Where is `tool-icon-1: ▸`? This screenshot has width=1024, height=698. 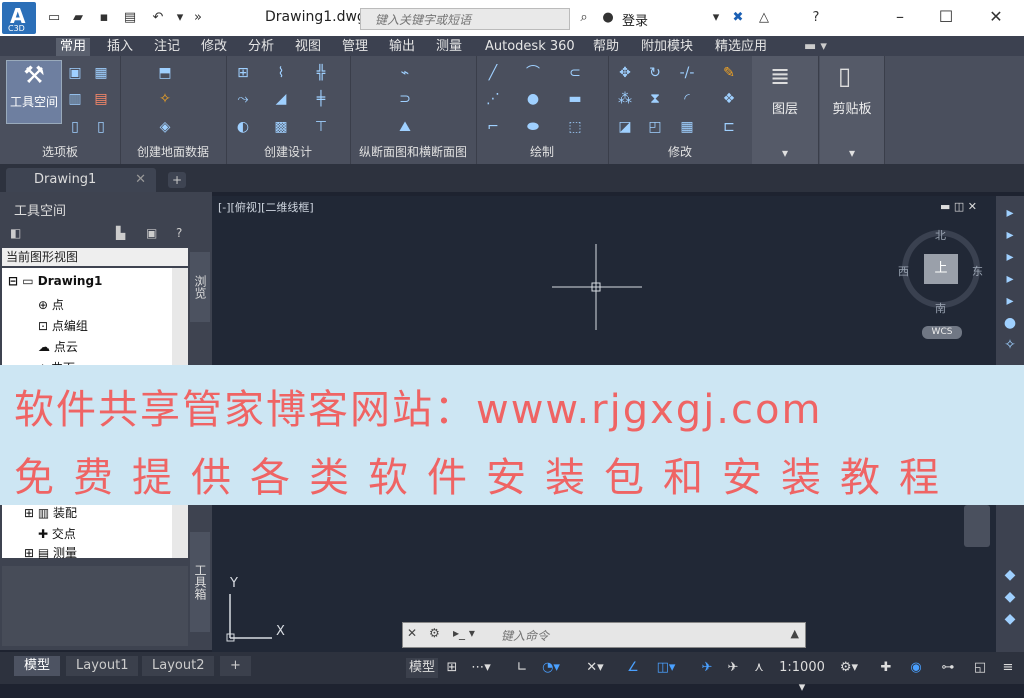 tool-icon-1: ▸ is located at coordinates (1010, 213).